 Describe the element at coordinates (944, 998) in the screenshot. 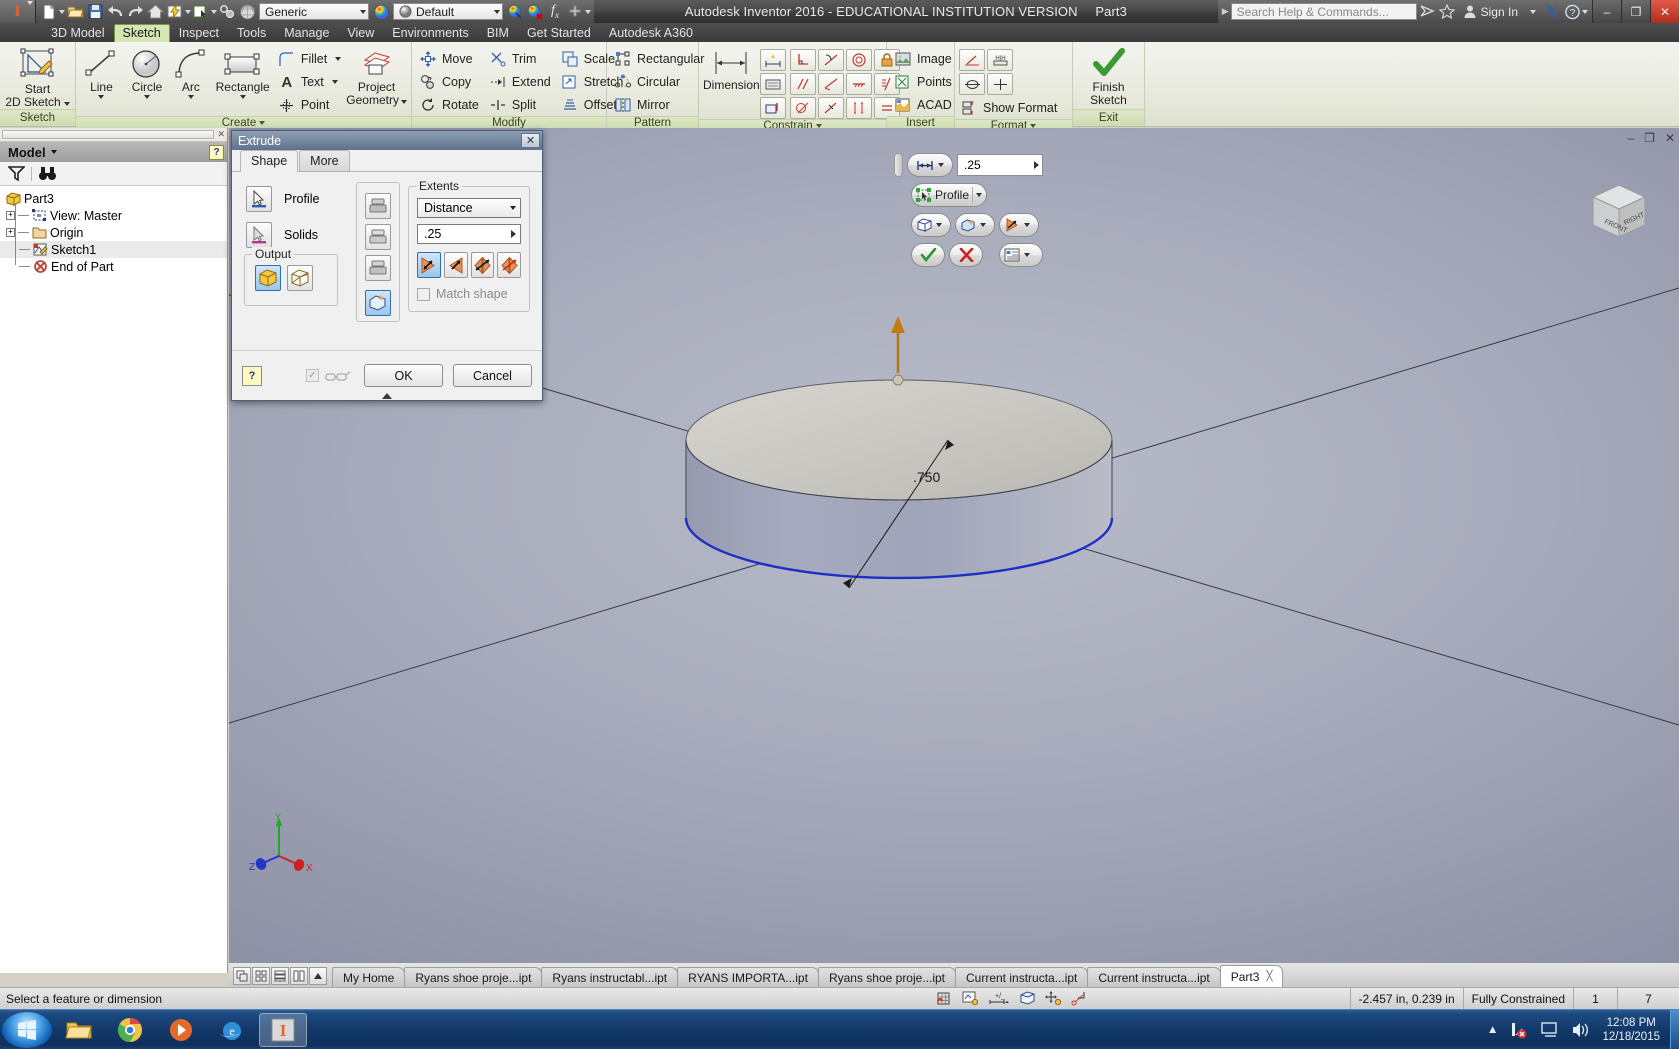

I see `snap-grid-icon` at that location.